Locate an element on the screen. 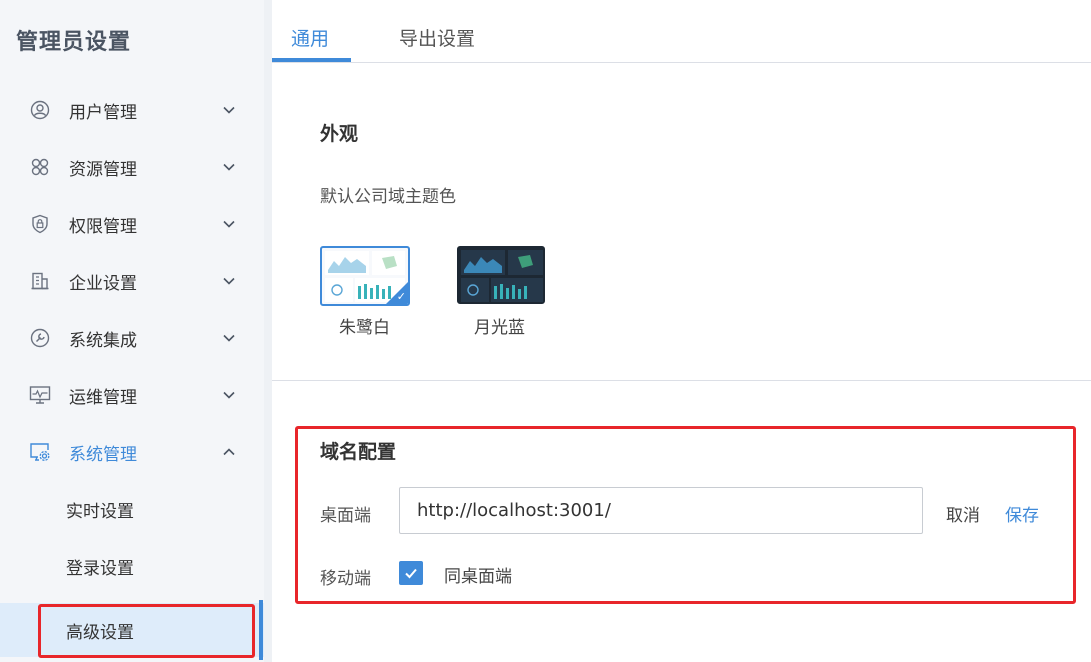 This screenshot has width=1091, height=662. checkmark-icon: ✓ is located at coordinates (401, 296).